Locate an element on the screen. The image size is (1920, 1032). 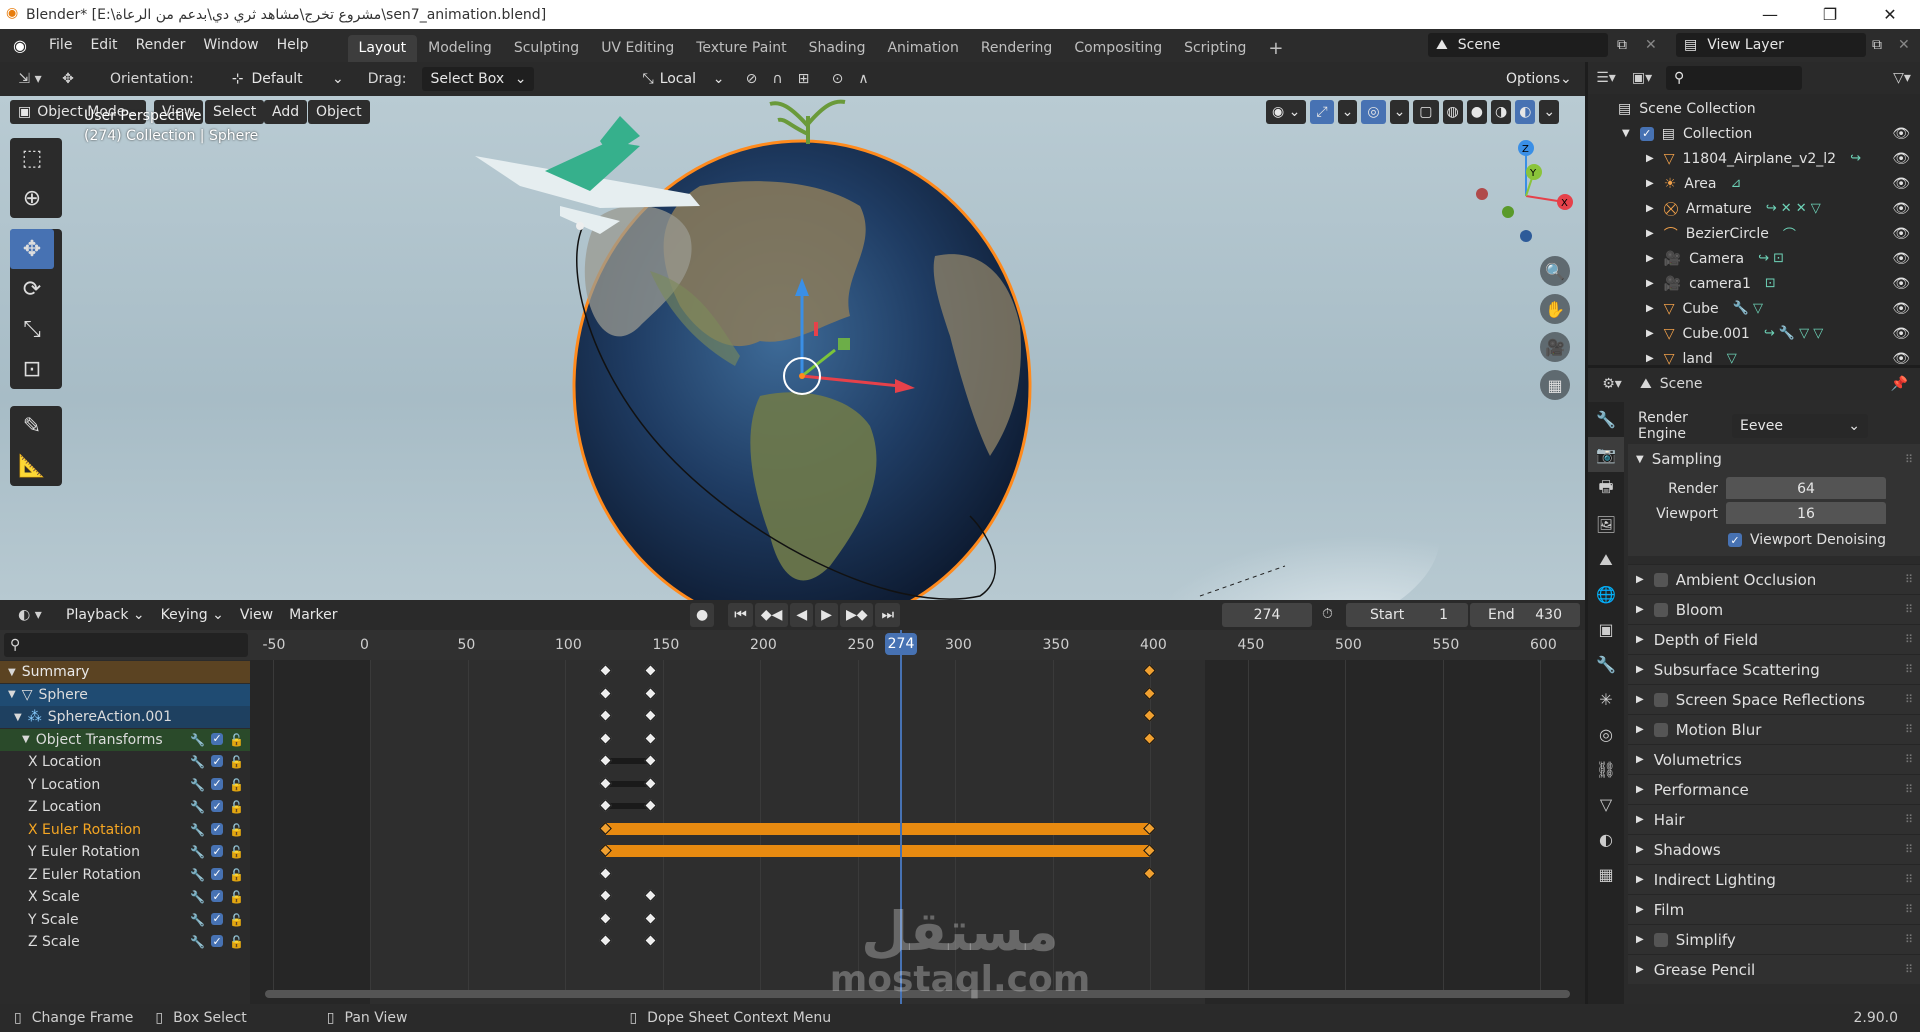
constraints-tab-icon: ⛓ is located at coordinates (1606, 769).